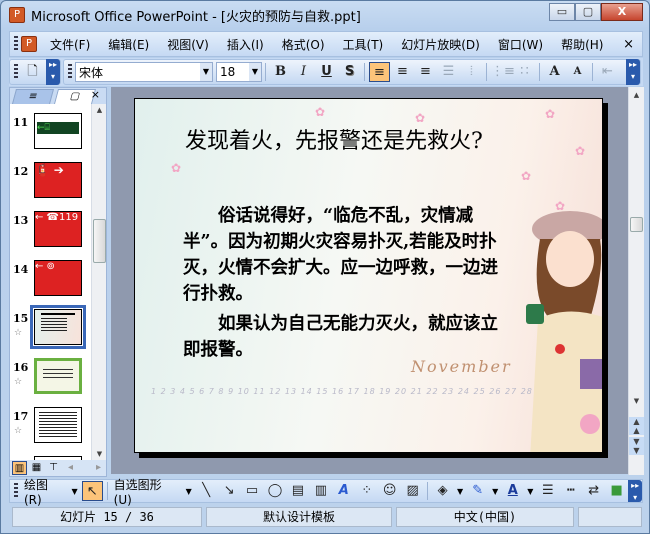  Describe the element at coordinates (51, 181) in the screenshot. I see `slide-thumbnail-12: 12 🧯 ➔` at that location.